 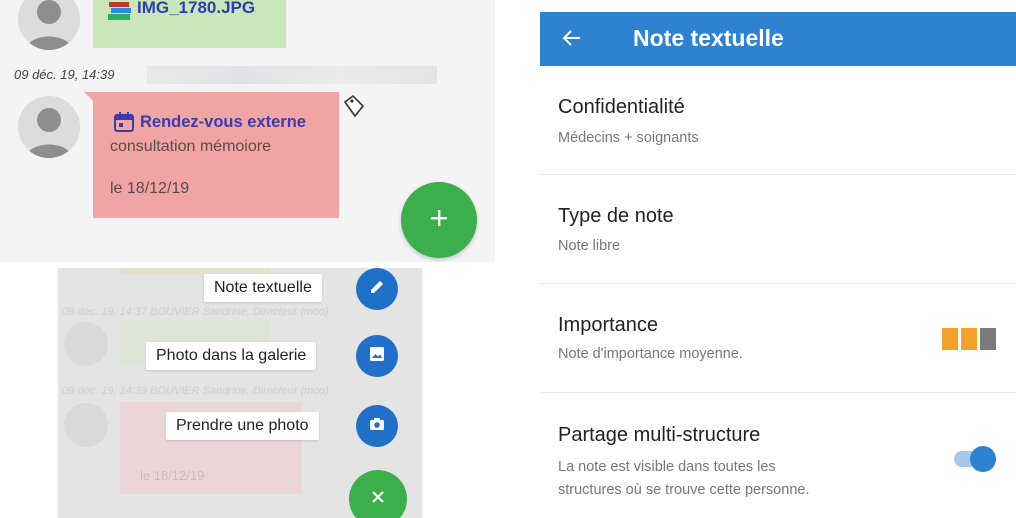 I want to click on prendre-photo-label: Prendre une photo, so click(x=242, y=426).